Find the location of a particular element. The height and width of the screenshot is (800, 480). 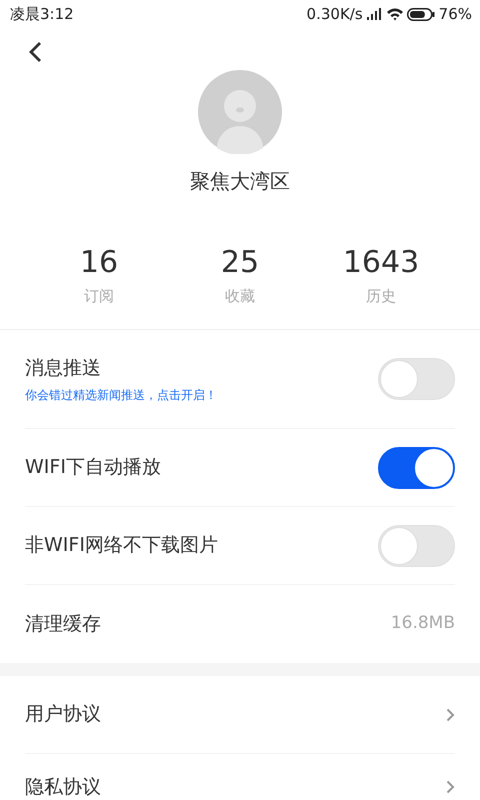

network-speed: 0.30K/s is located at coordinates (334, 14).